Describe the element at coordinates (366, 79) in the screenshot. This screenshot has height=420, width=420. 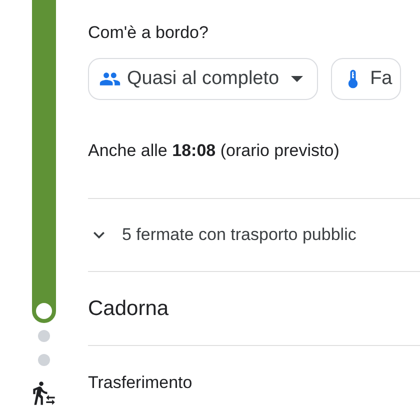
I see `crowding-chip: Fa` at that location.